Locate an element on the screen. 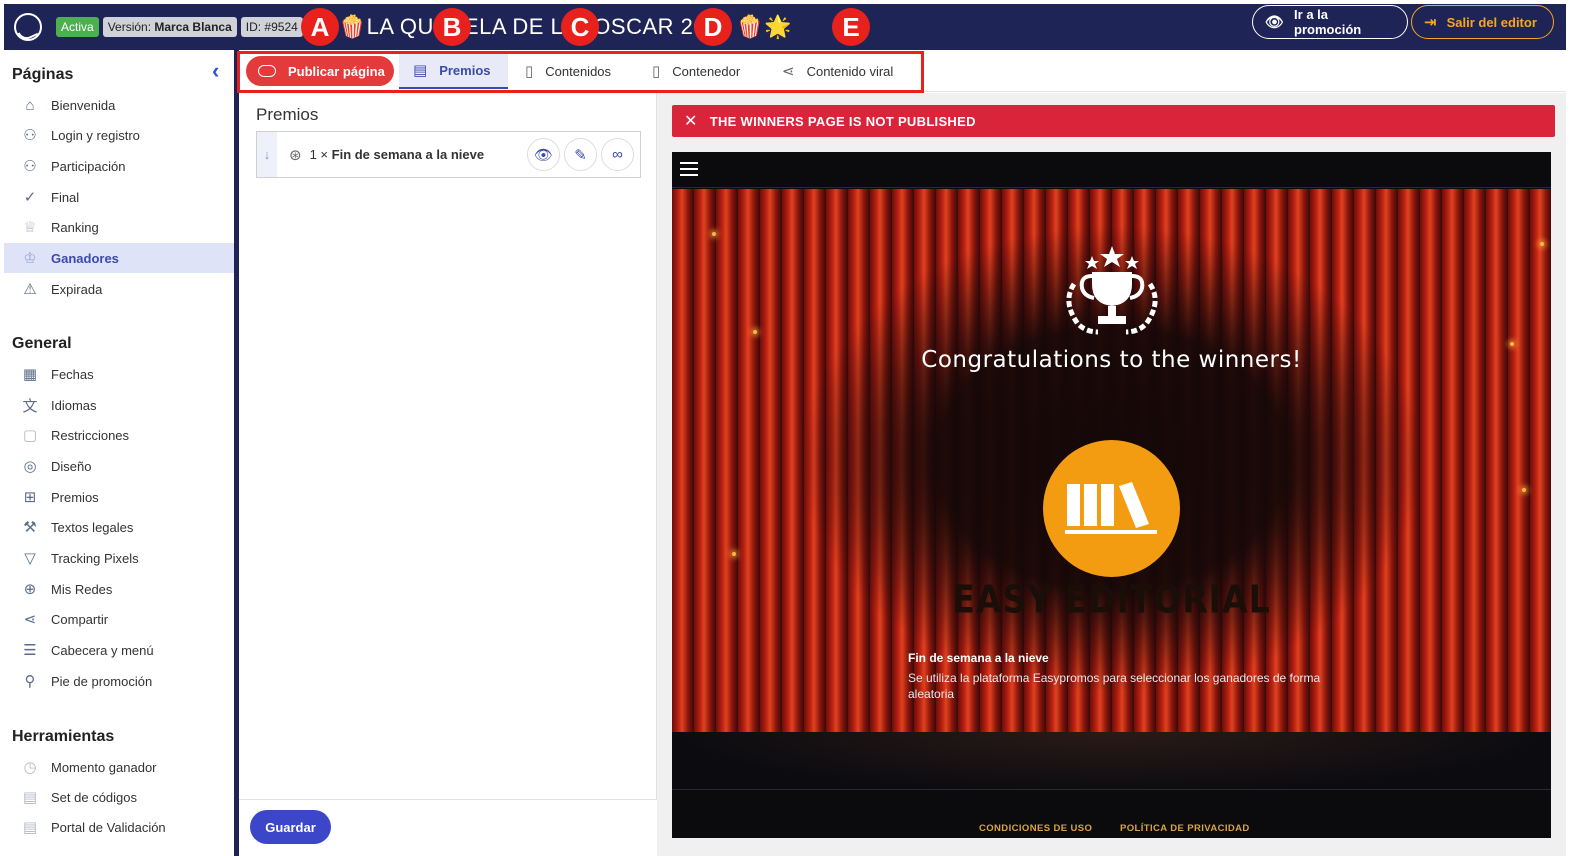  codes-icon: ▤ is located at coordinates (30, 797).